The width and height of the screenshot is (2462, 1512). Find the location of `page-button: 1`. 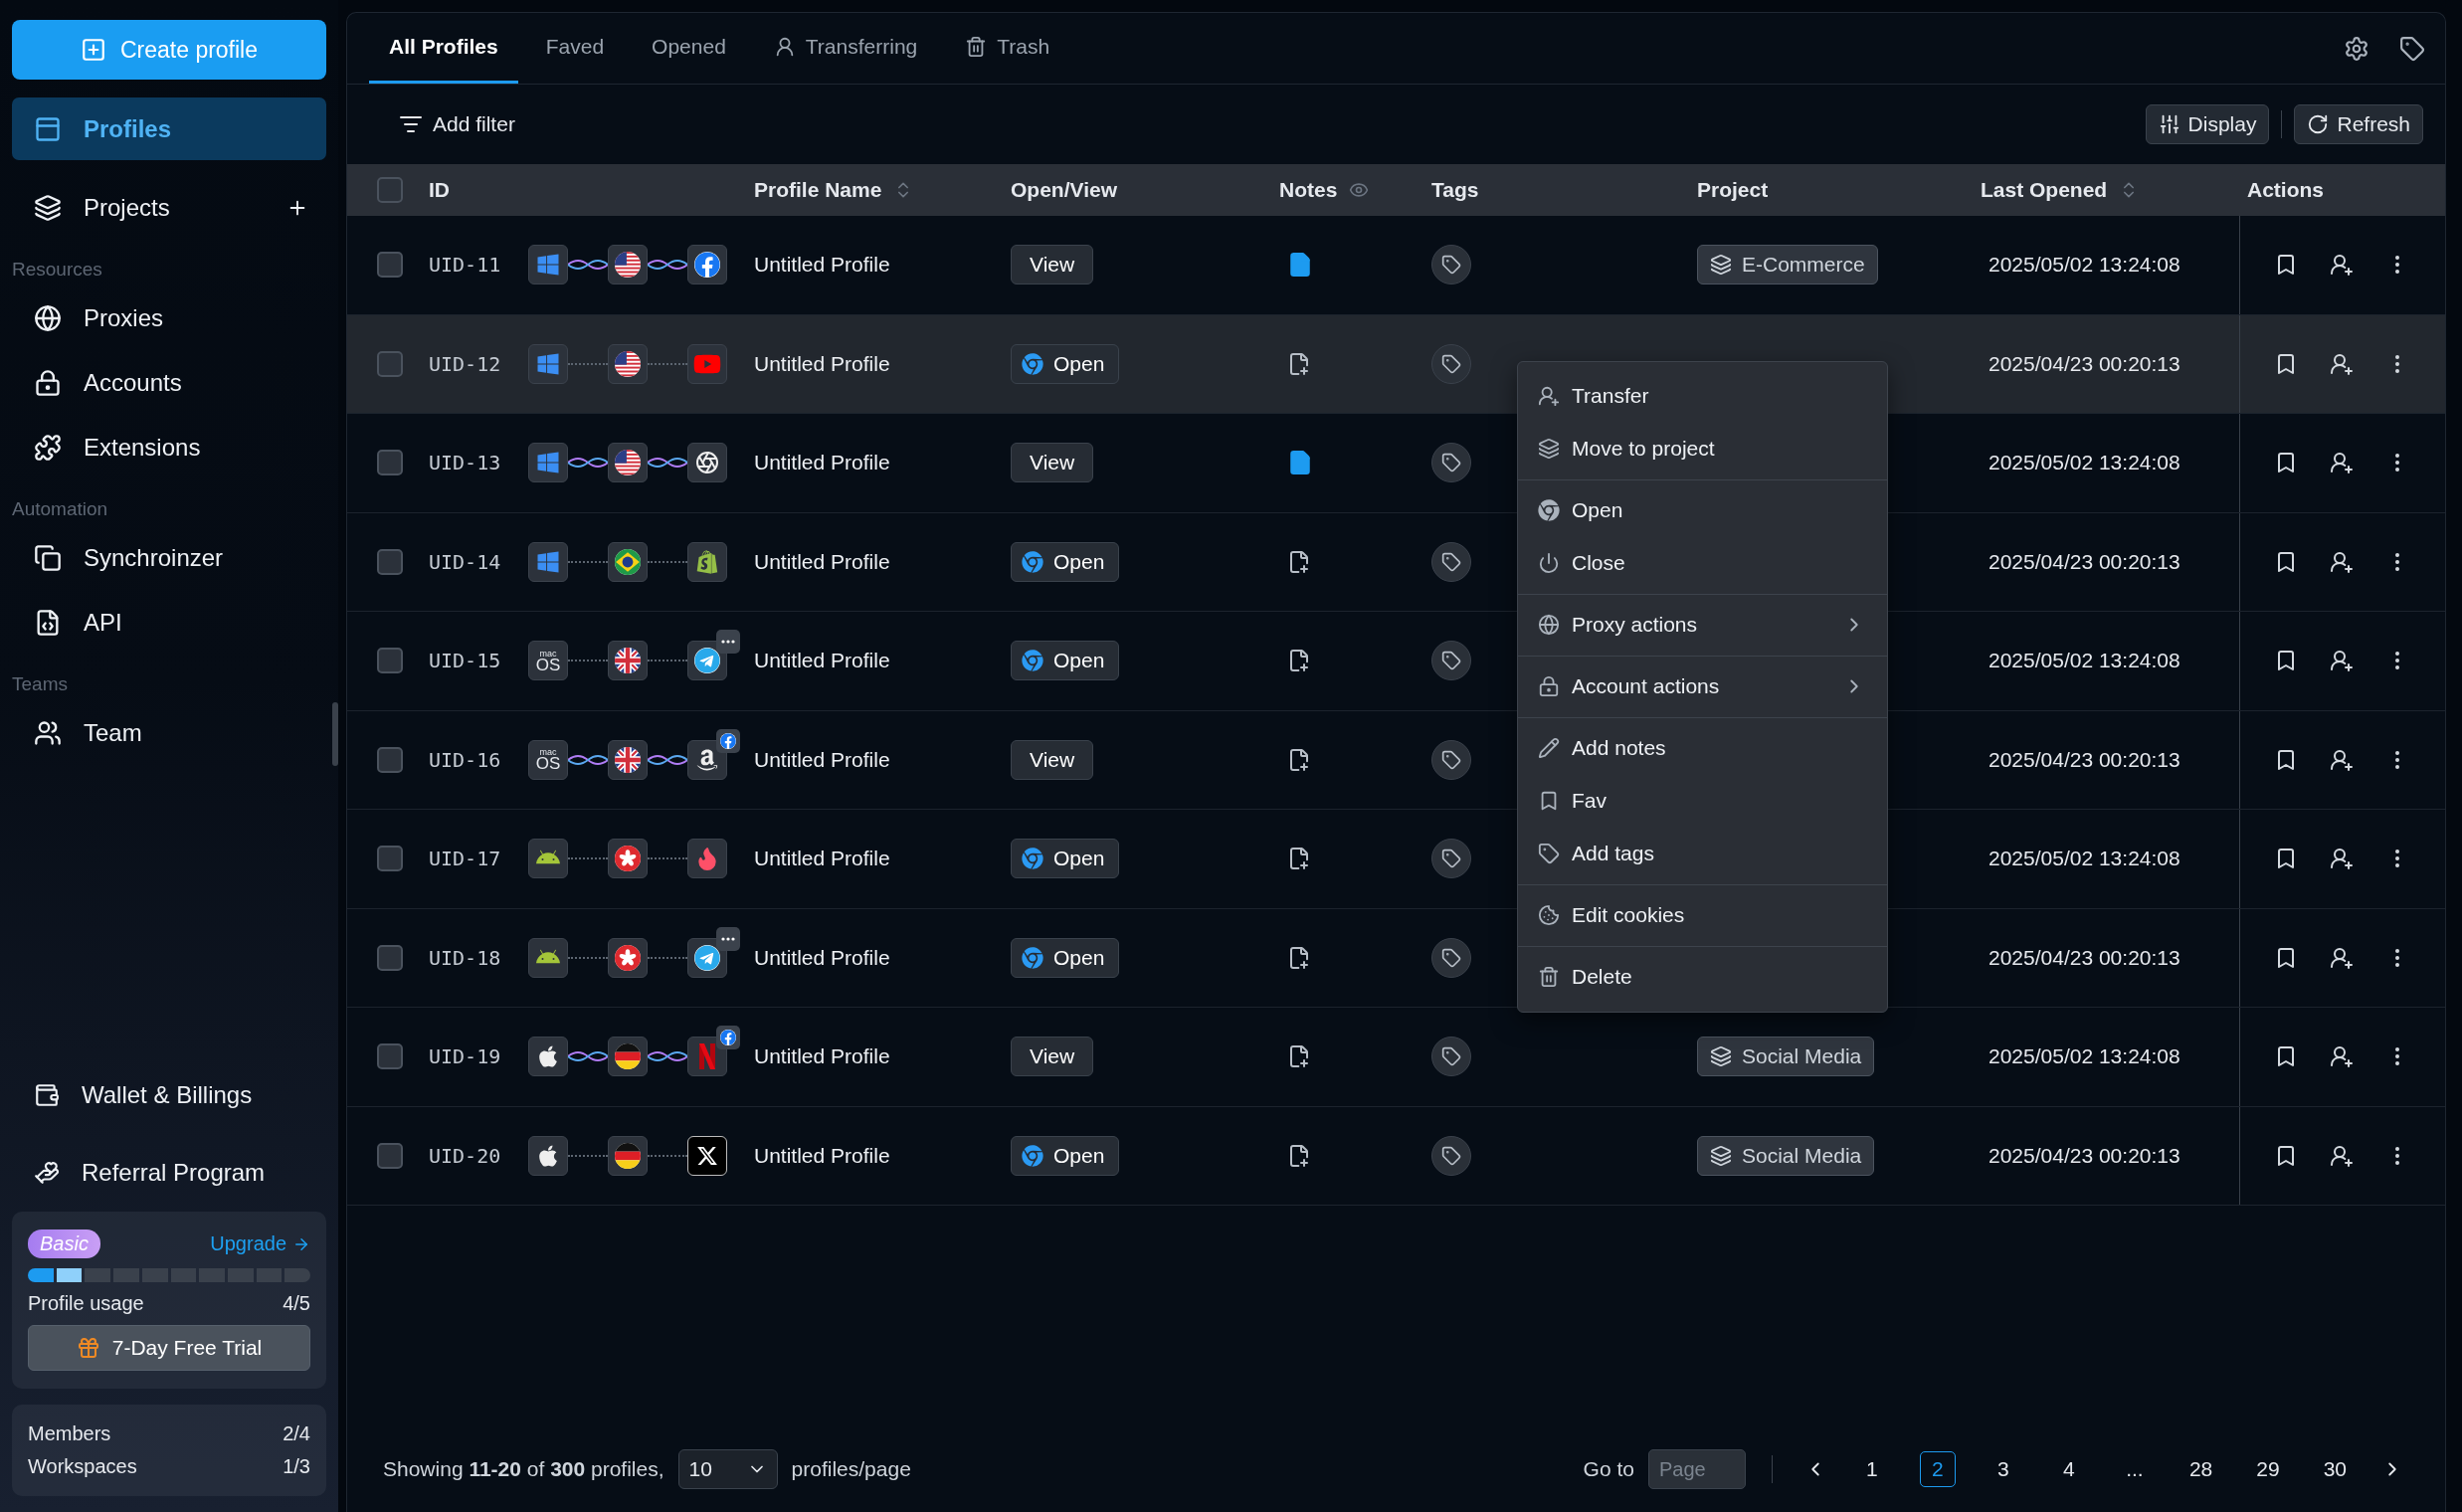

page-button: 1 is located at coordinates (1871, 1469).